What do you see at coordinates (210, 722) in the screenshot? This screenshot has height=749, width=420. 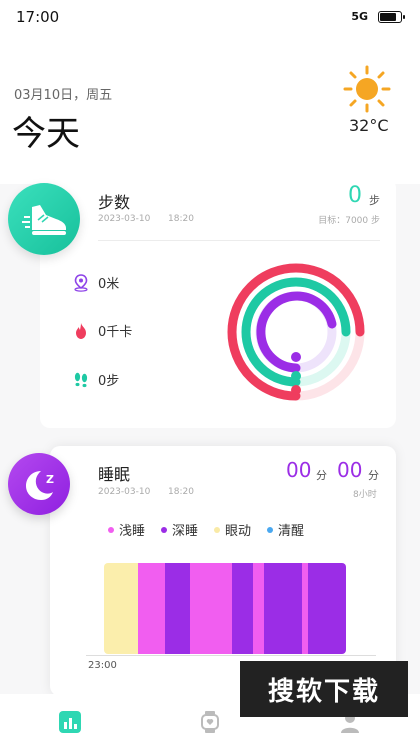 I see `nav-watch-icon` at bounding box center [210, 722].